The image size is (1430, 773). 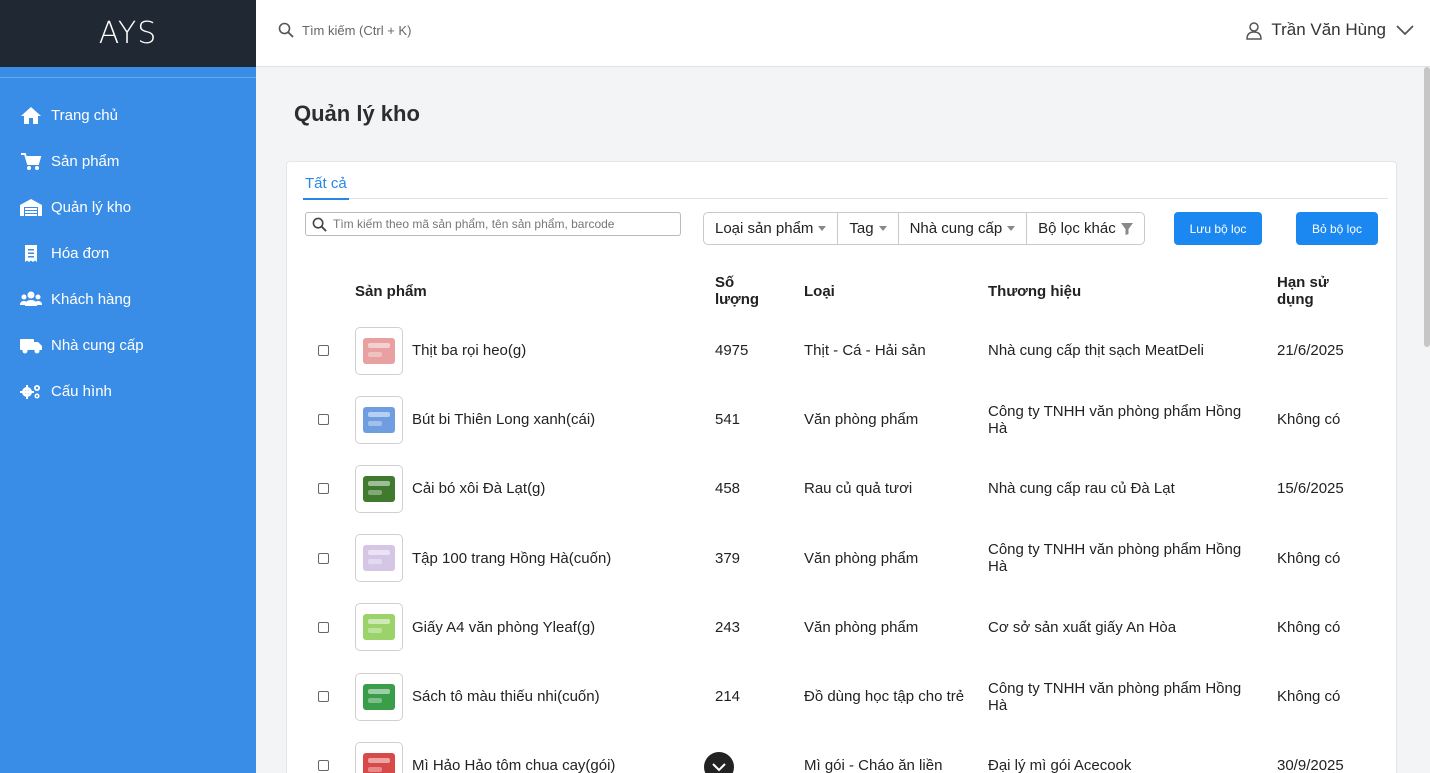 I want to click on filter-supplier: Nhà cung cấp, so click(x=963, y=228).